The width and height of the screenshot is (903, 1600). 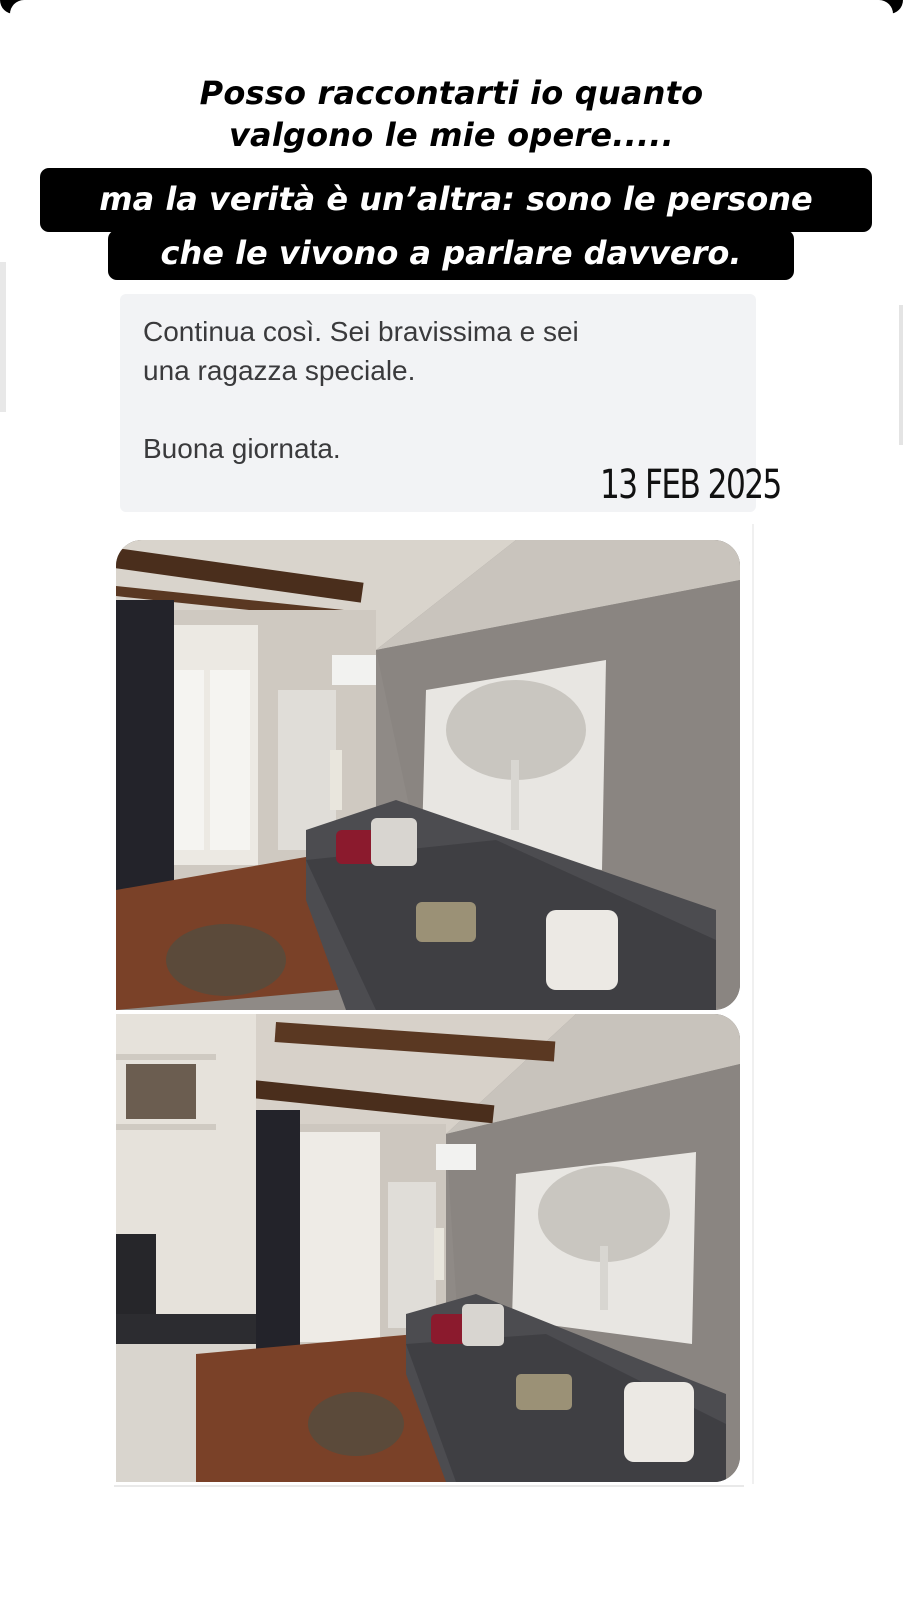 What do you see at coordinates (451, 7) in the screenshot?
I see `story-frame-top-inner` at bounding box center [451, 7].